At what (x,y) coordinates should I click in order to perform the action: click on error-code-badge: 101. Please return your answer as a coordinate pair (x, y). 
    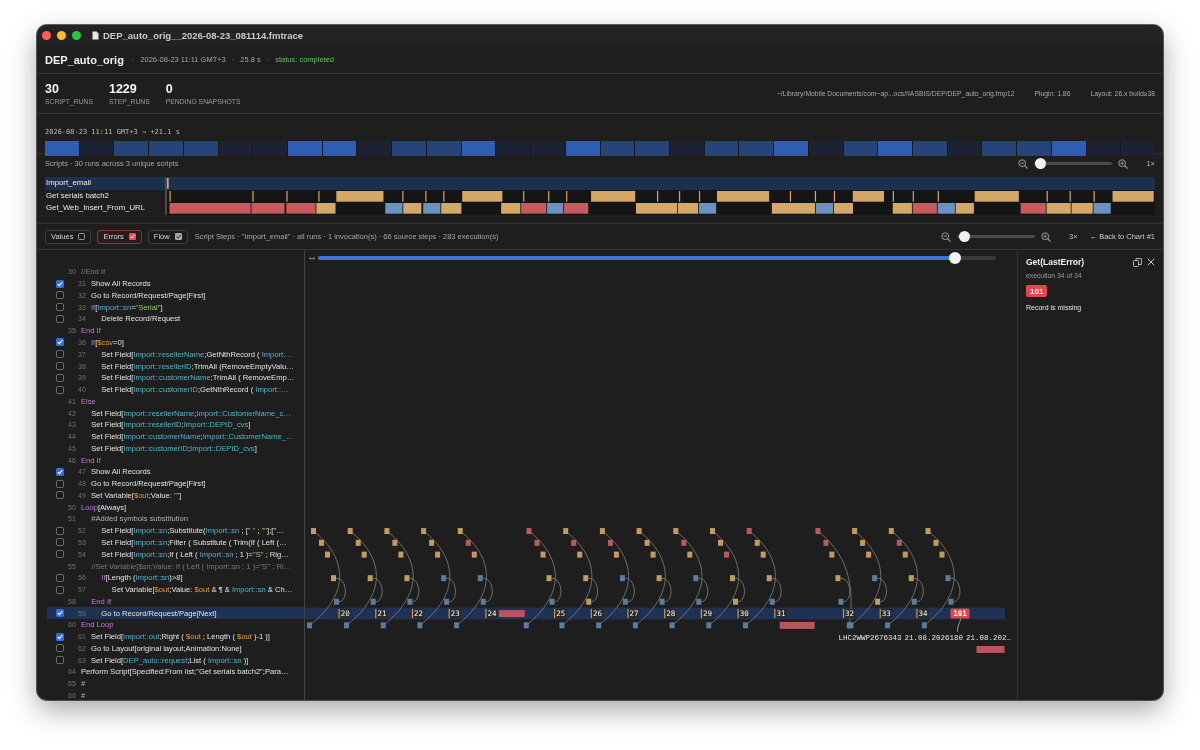
    Looking at the image, I should click on (1037, 291).